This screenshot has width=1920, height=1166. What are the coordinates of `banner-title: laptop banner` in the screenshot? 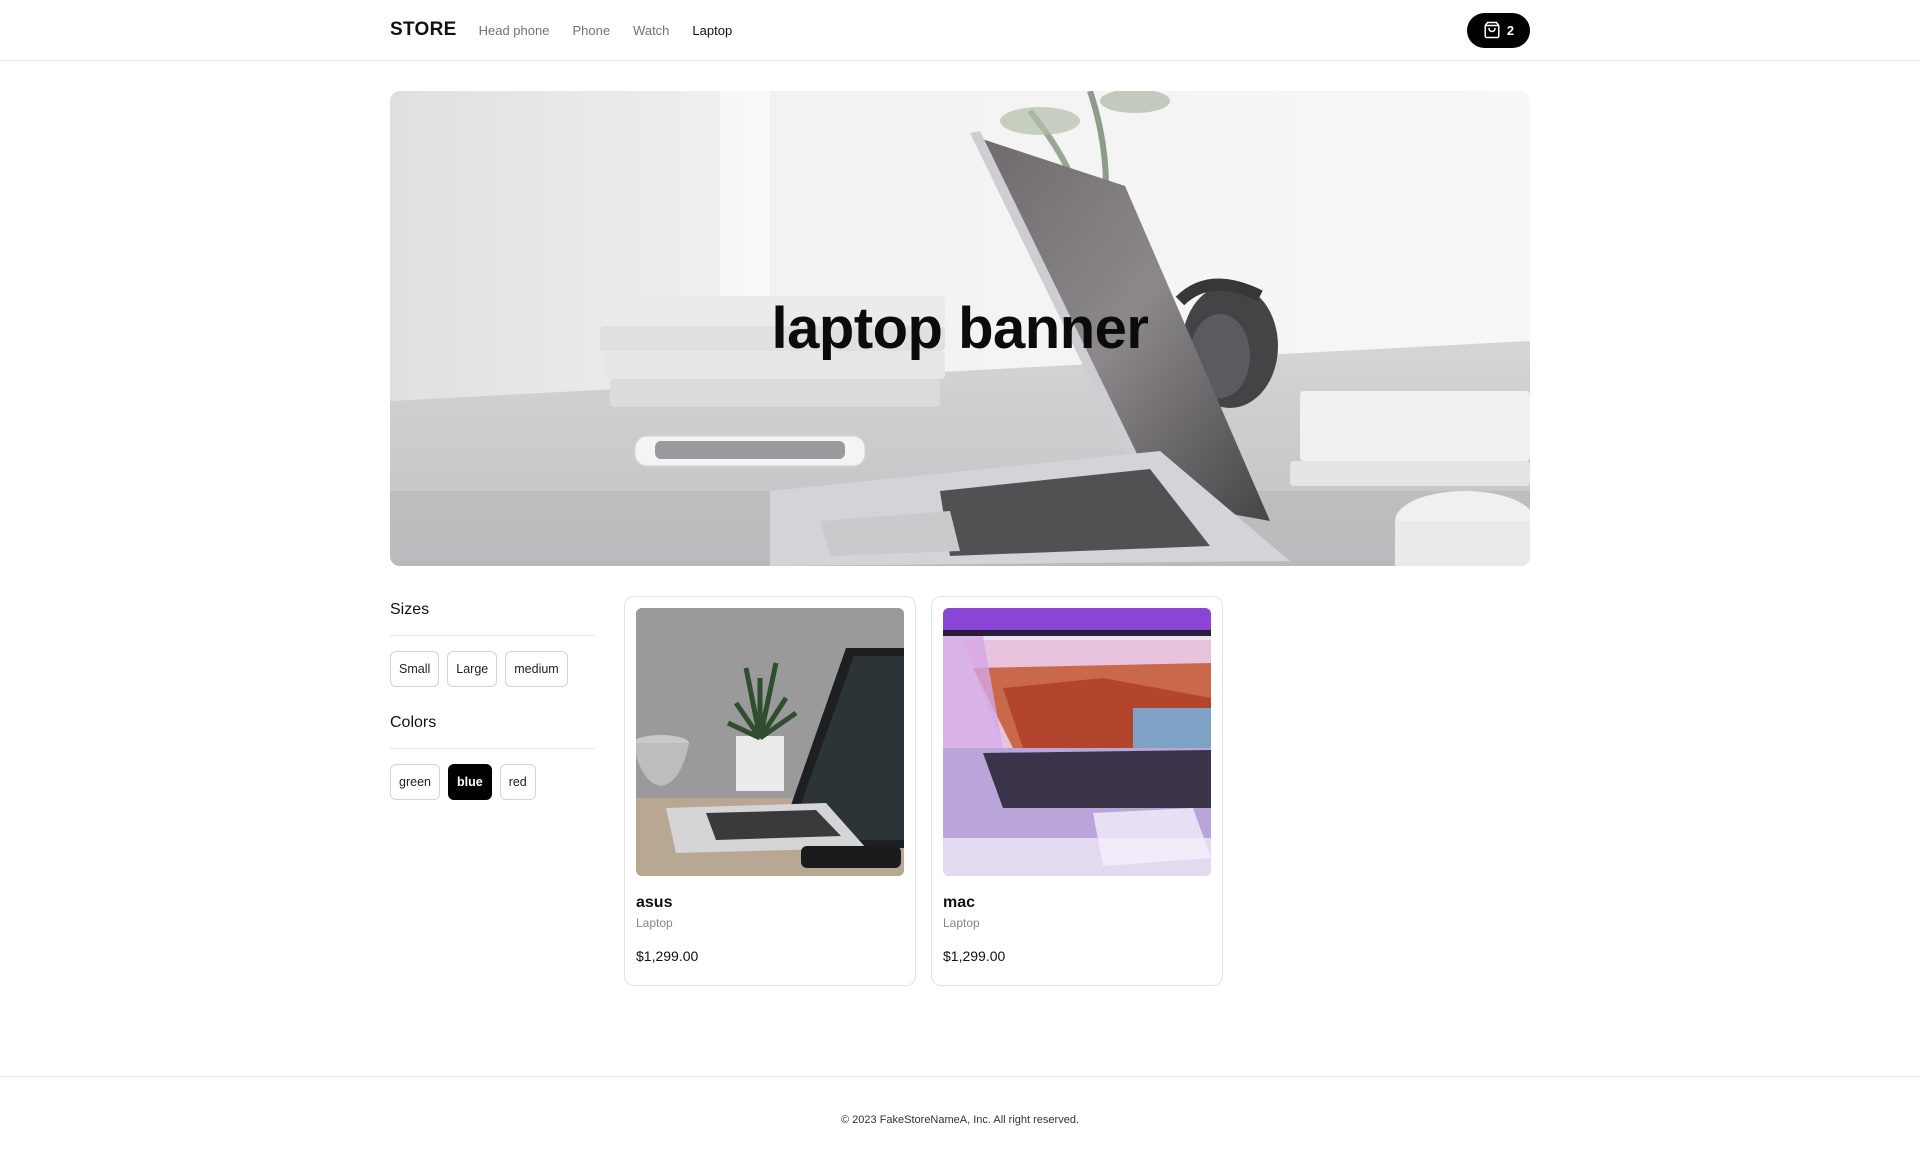 It's located at (960, 328).